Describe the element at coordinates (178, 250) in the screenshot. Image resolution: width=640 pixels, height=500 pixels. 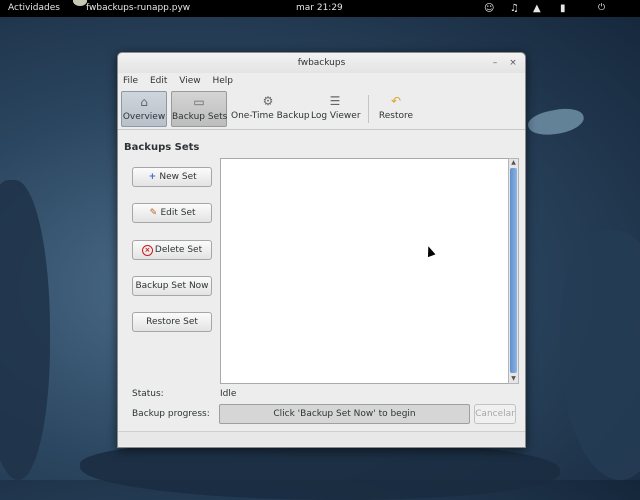
I see `delete-set-label: Delete Set` at that location.